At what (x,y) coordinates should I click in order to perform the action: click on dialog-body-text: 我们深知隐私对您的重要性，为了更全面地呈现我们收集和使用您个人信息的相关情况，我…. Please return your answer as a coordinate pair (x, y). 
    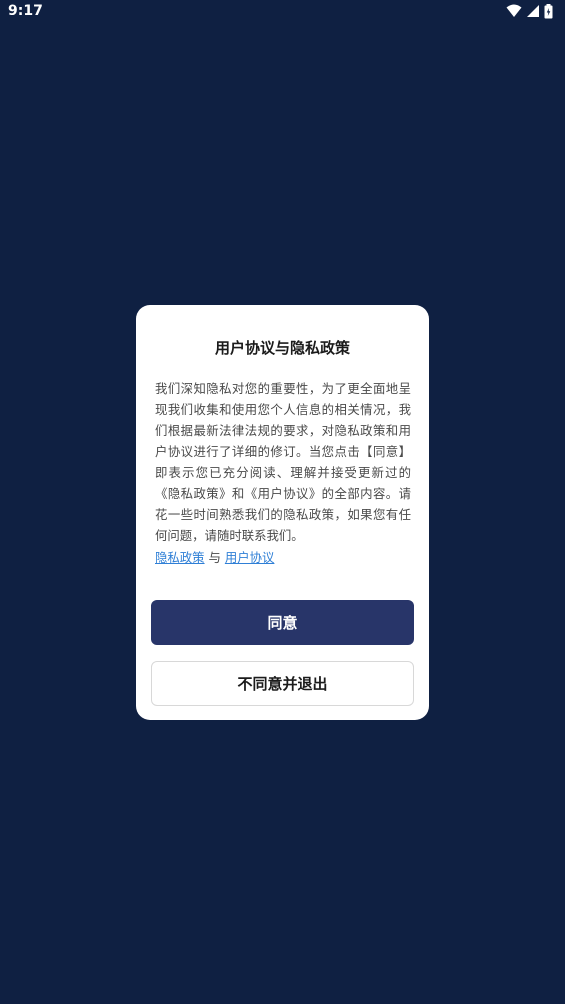
    Looking at the image, I should click on (283, 462).